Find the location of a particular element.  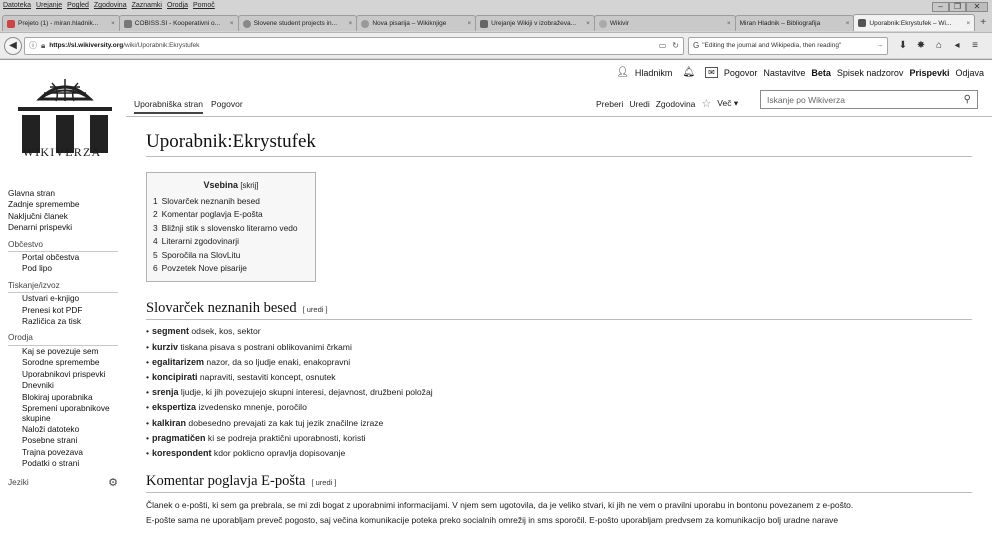

sidebar-item-user-contributions: Uporabnikovi prispevki is located at coordinates (72, 374).